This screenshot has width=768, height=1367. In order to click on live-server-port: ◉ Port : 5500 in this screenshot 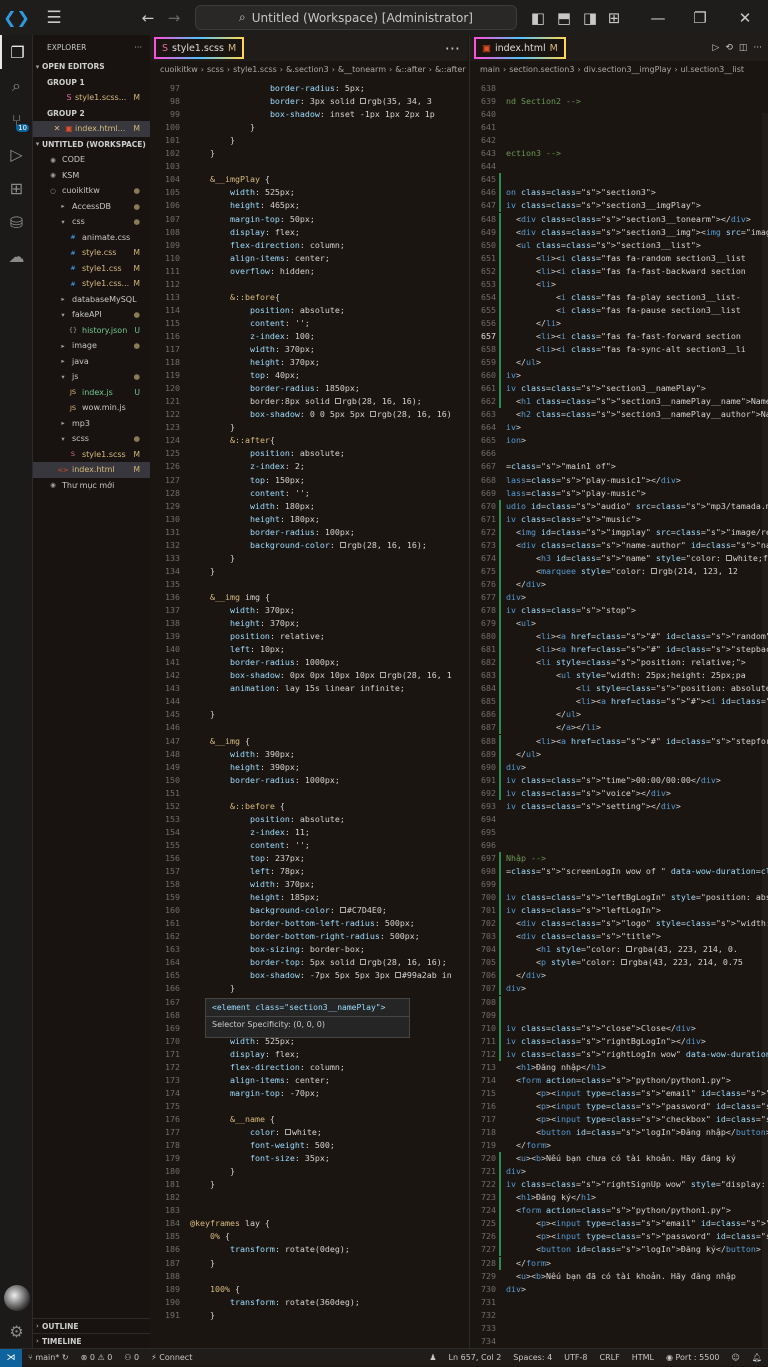, I will do `click(693, 1357)`.